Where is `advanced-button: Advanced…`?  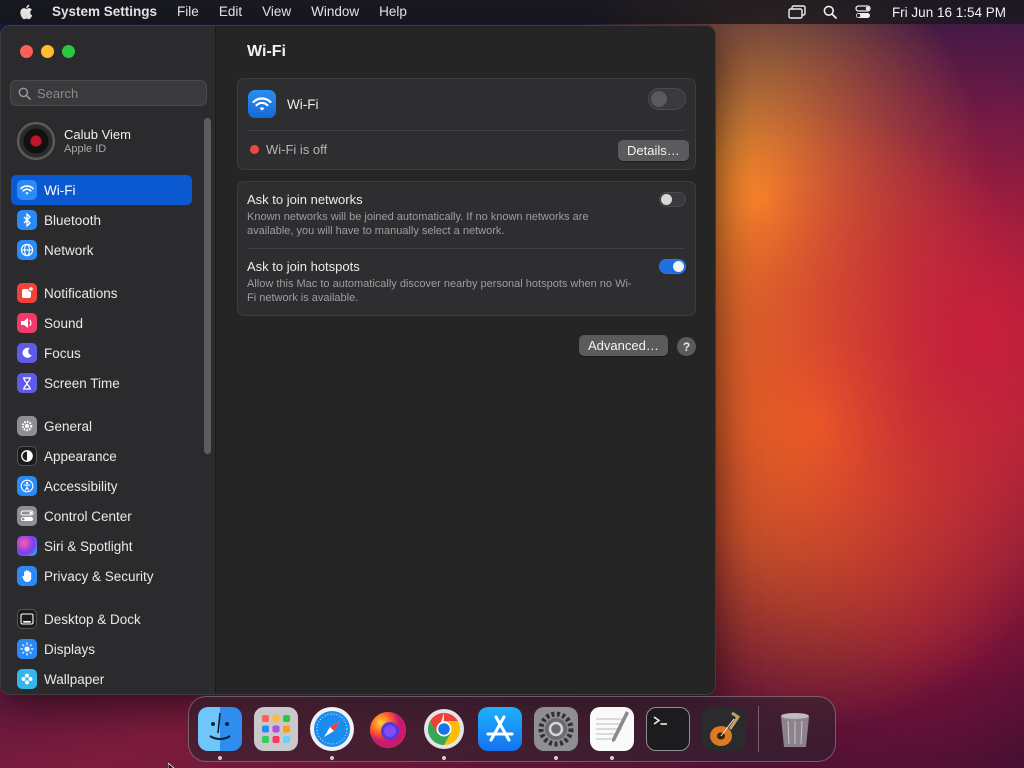 advanced-button: Advanced… is located at coordinates (623, 345).